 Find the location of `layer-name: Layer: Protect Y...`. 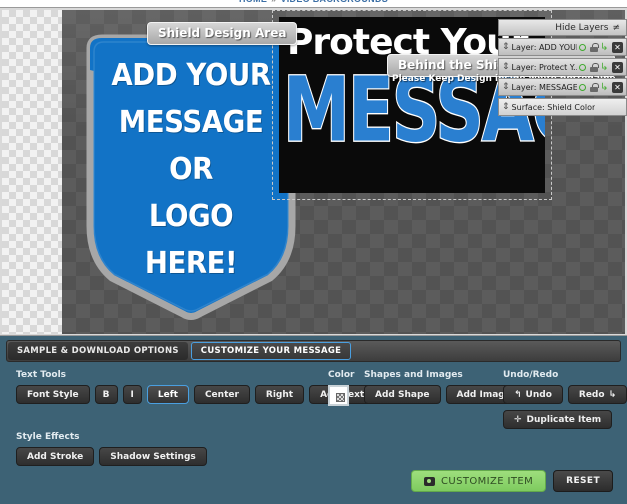

layer-name: Layer: Protect Y... is located at coordinates (544, 67).